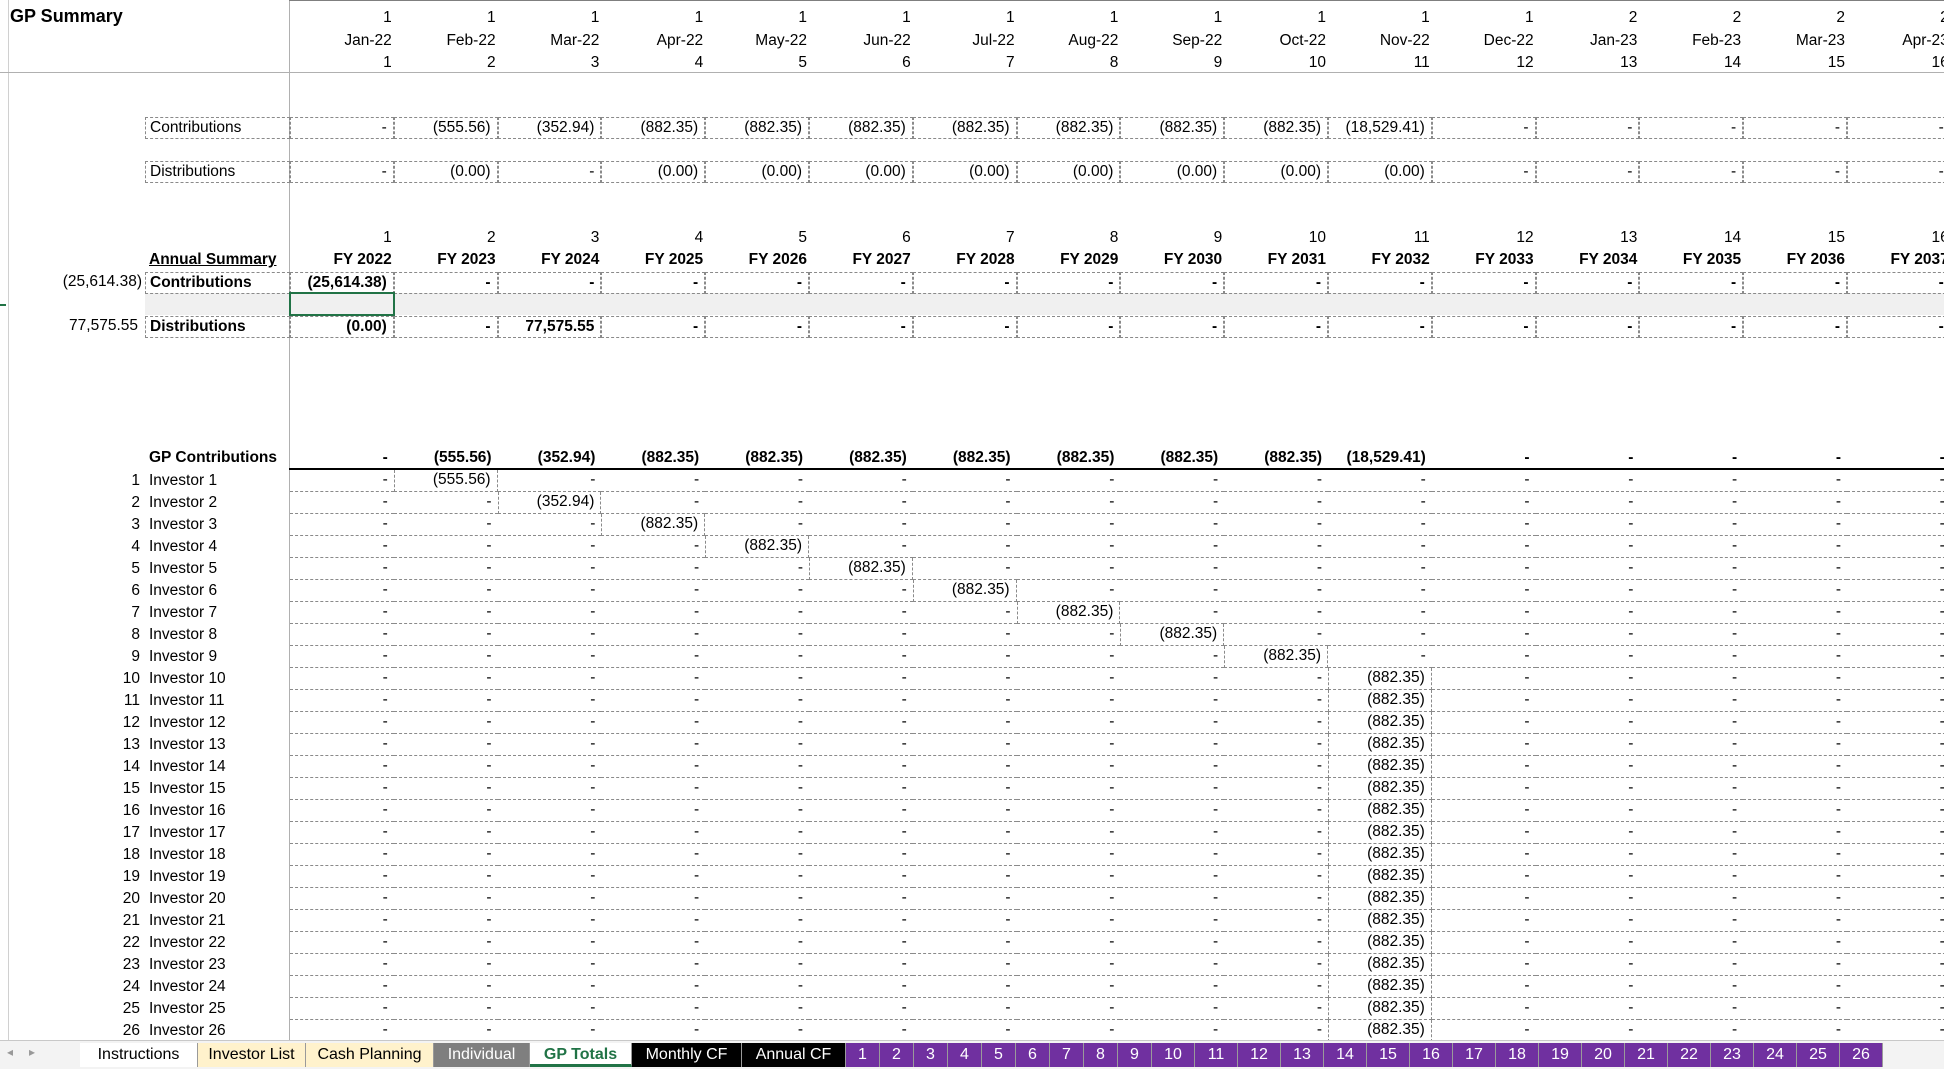 The width and height of the screenshot is (1944, 1069). I want to click on annual-distributions-cell: 77,575.55, so click(549, 327).